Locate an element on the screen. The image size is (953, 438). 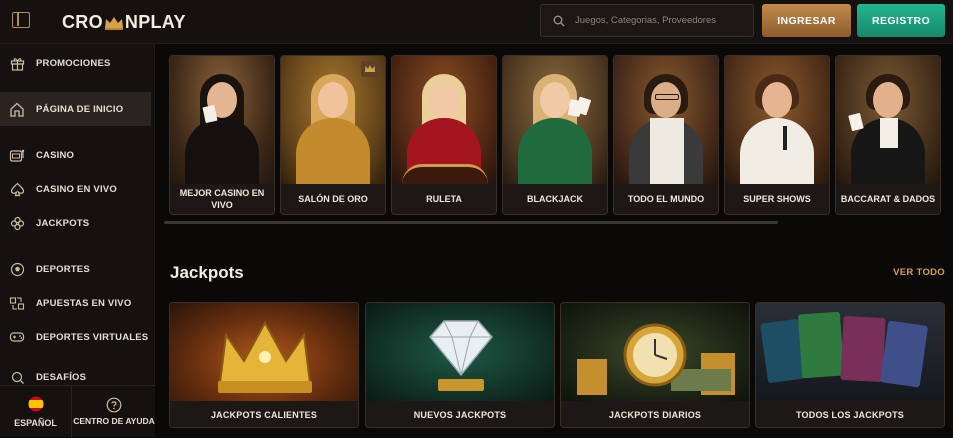
sidebar-item-deportes: DEPORTES is located at coordinates (75, 269).